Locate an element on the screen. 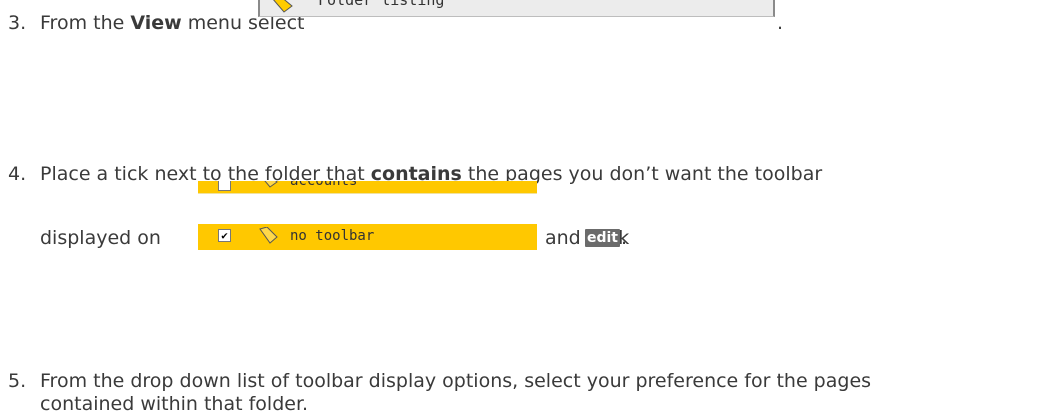 The width and height of the screenshot is (1052, 418). edit-button: edit is located at coordinates (602, 238).